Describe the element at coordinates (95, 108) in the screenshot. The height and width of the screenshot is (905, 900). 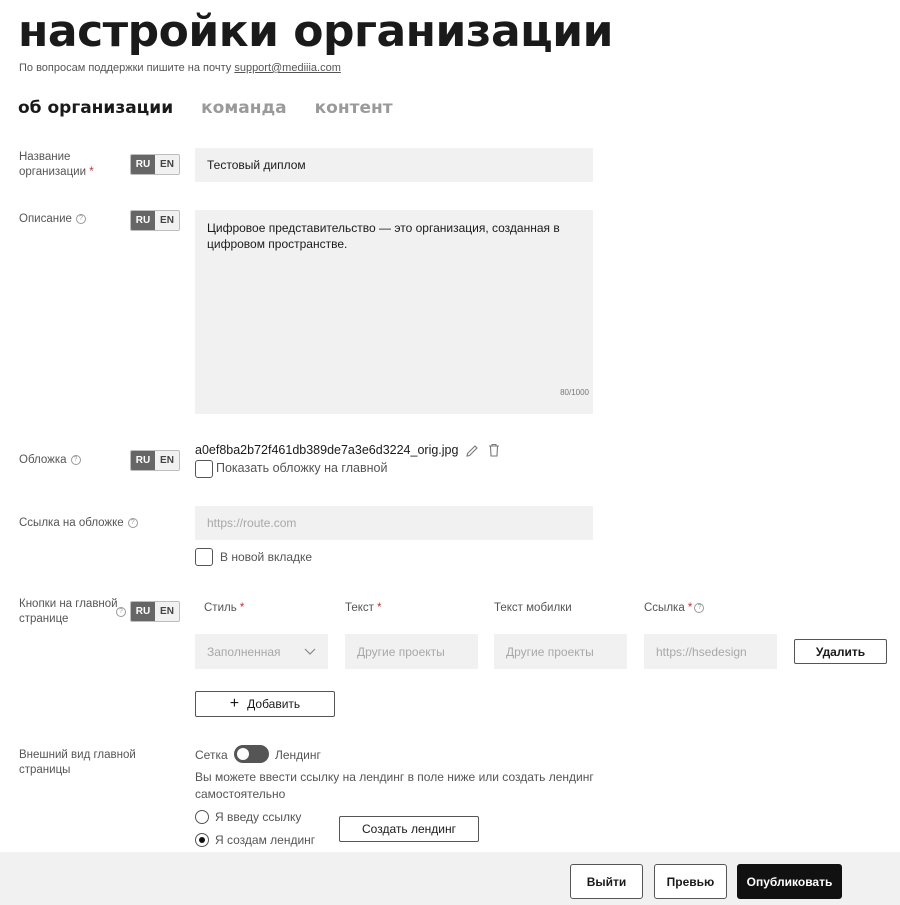
I see `tab-about: об организации` at that location.